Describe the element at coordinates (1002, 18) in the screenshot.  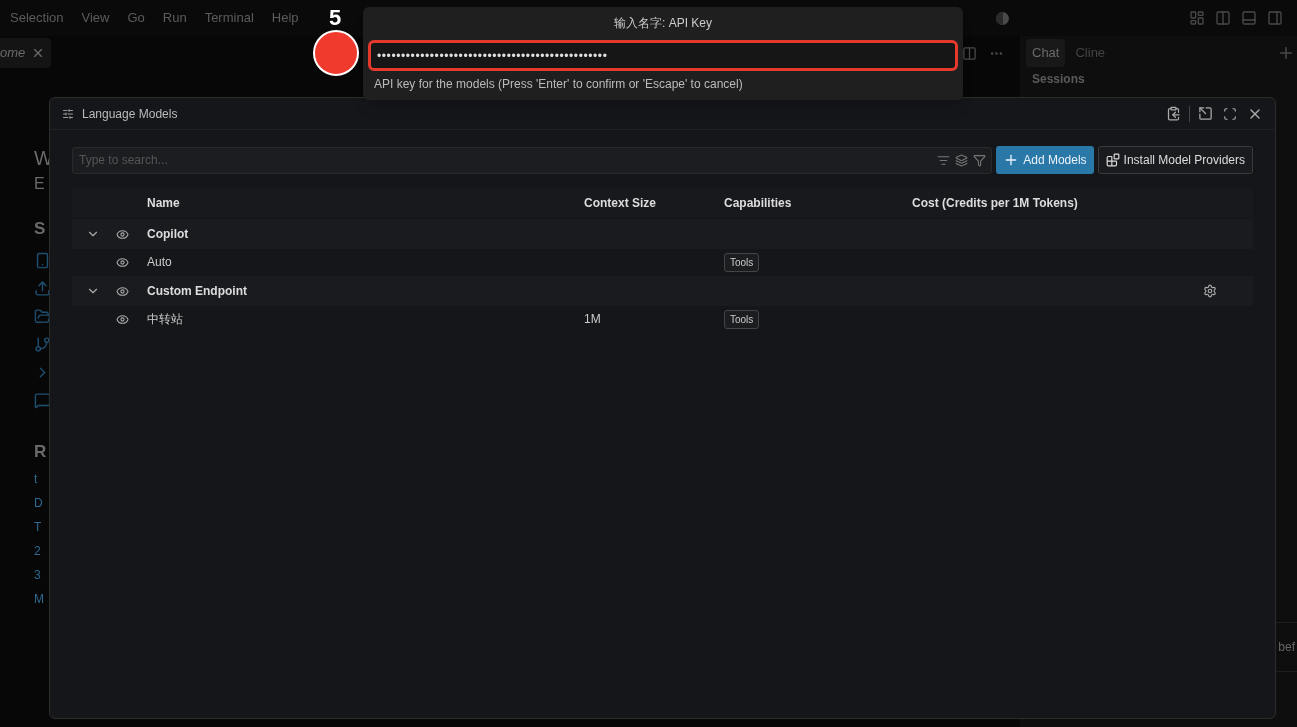
I see `pie-icon` at that location.